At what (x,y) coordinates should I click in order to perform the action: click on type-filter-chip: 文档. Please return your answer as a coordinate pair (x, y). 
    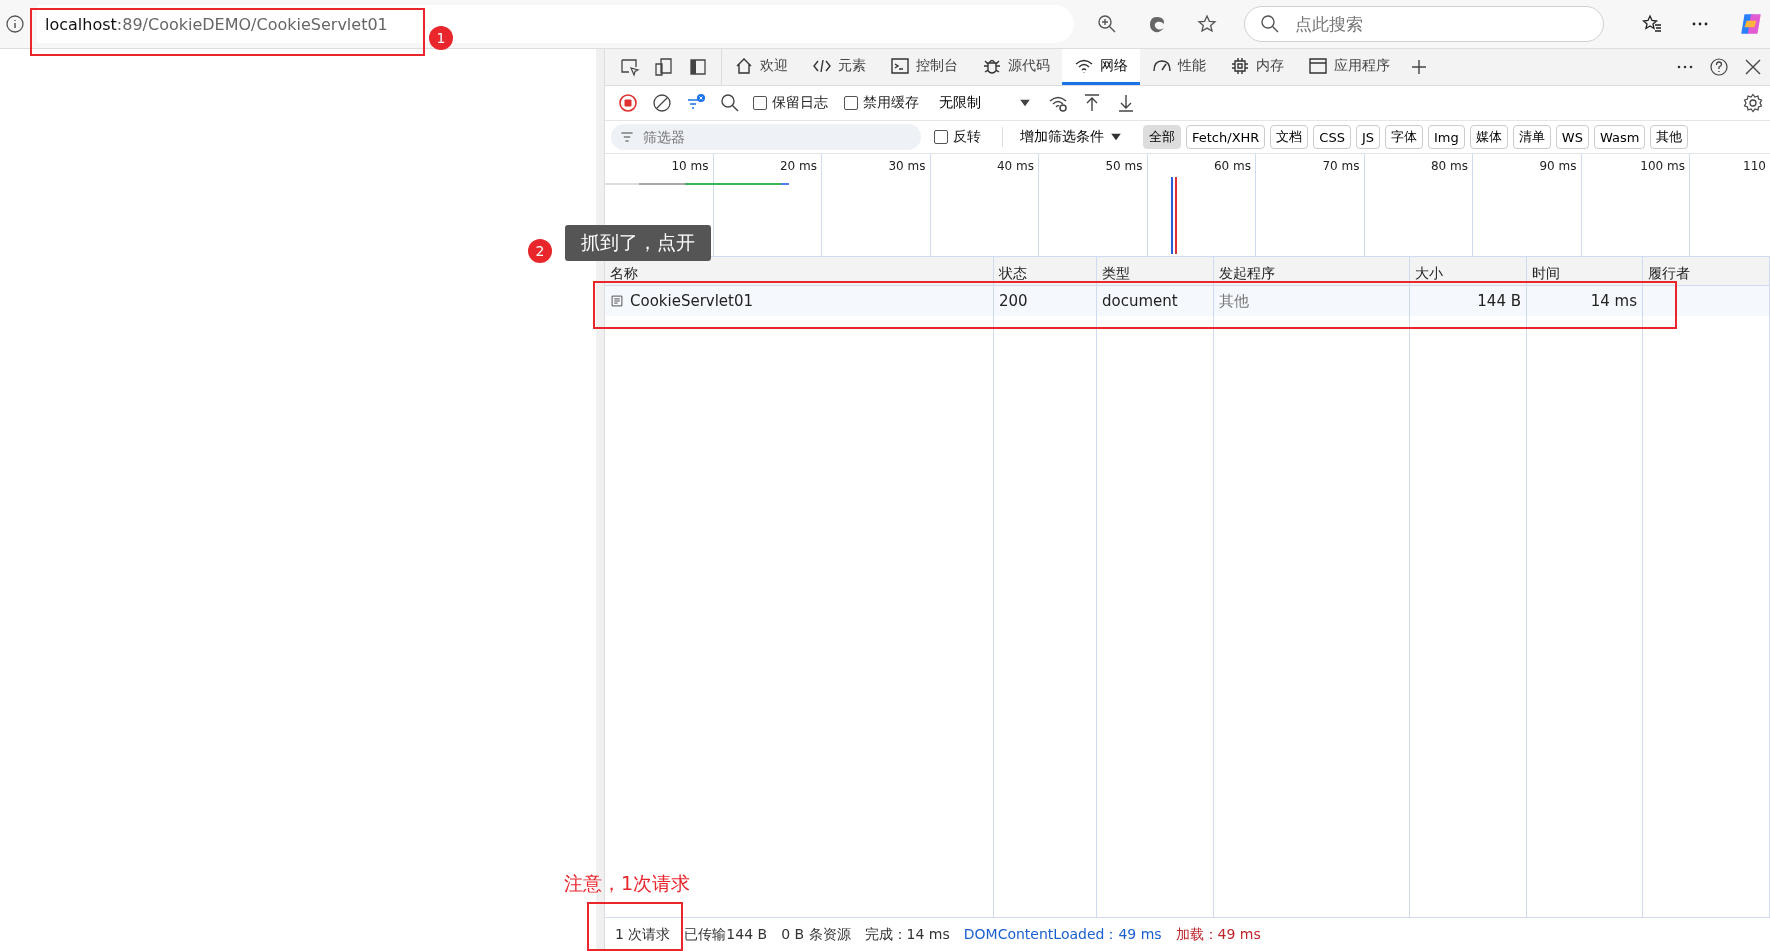
    Looking at the image, I should click on (1289, 137).